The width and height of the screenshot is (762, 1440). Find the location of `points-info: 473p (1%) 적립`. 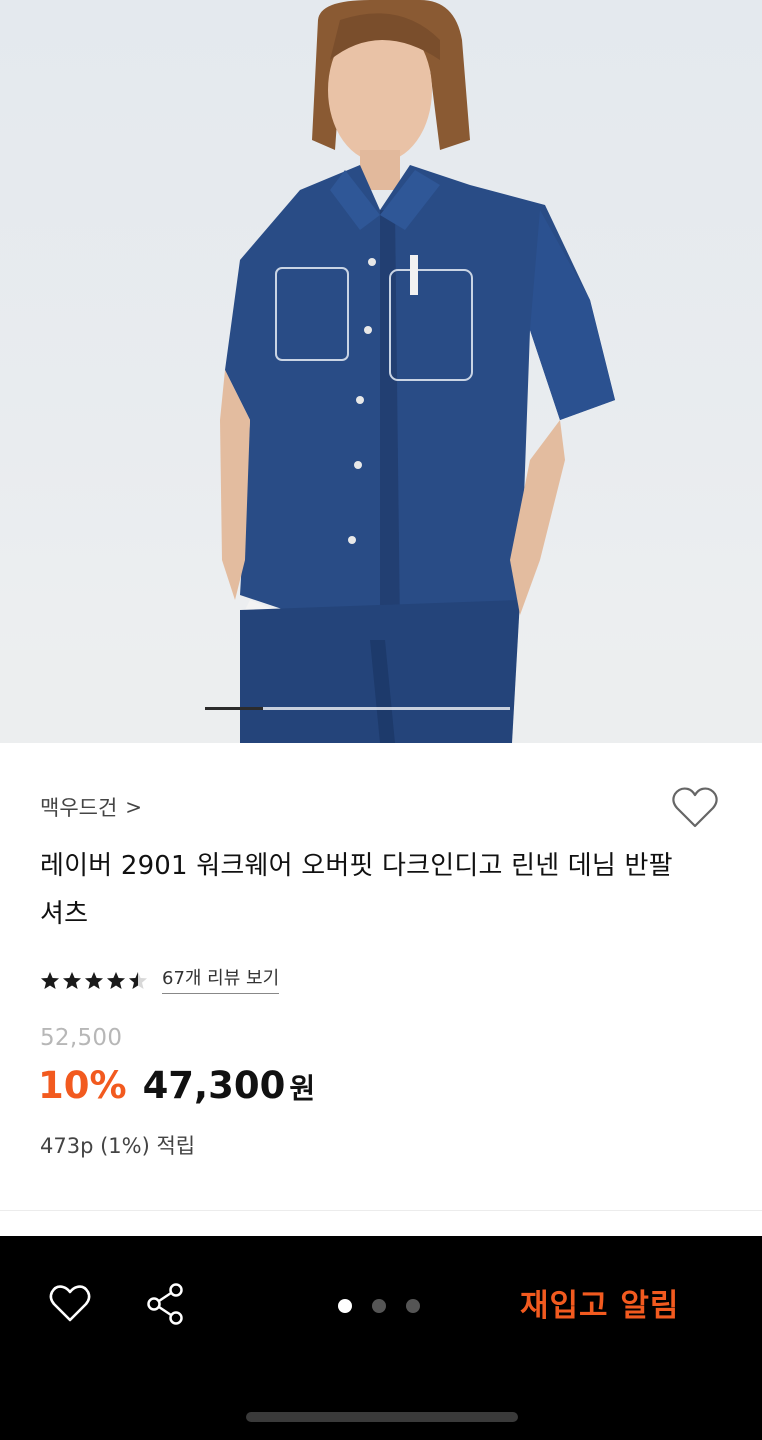

points-info: 473p (1%) 적립 is located at coordinates (118, 1146).